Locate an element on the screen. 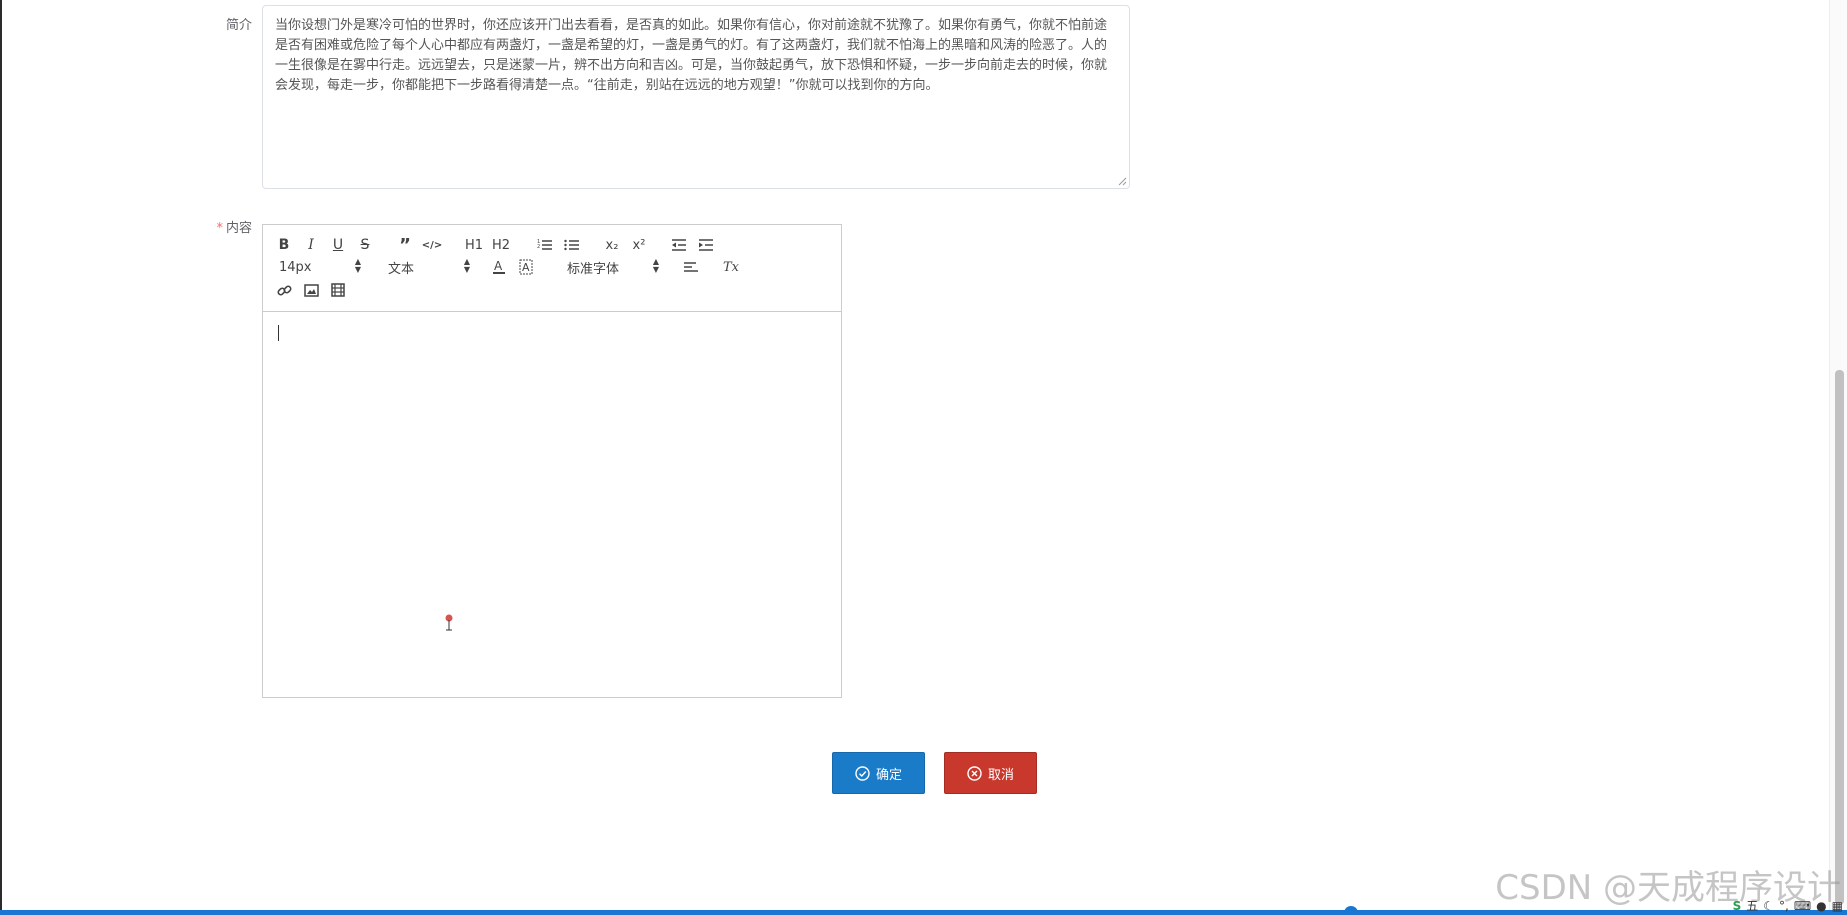  resize-grip-icon is located at coordinates (1122, 181).